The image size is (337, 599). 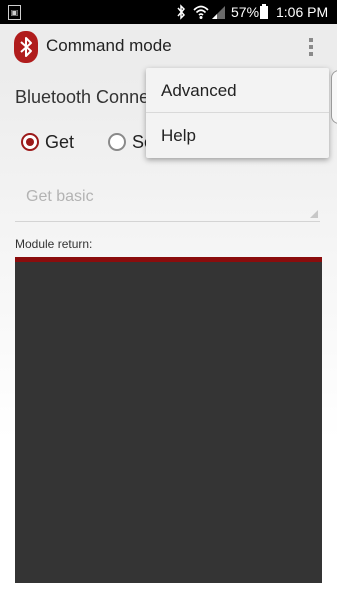 What do you see at coordinates (218, 12) in the screenshot?
I see `signal-icon` at bounding box center [218, 12].